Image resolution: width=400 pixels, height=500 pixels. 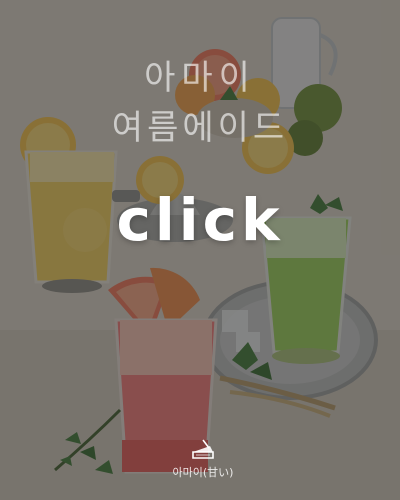 I want to click on brand-logo: 아마이(甘い), so click(x=203, y=461).